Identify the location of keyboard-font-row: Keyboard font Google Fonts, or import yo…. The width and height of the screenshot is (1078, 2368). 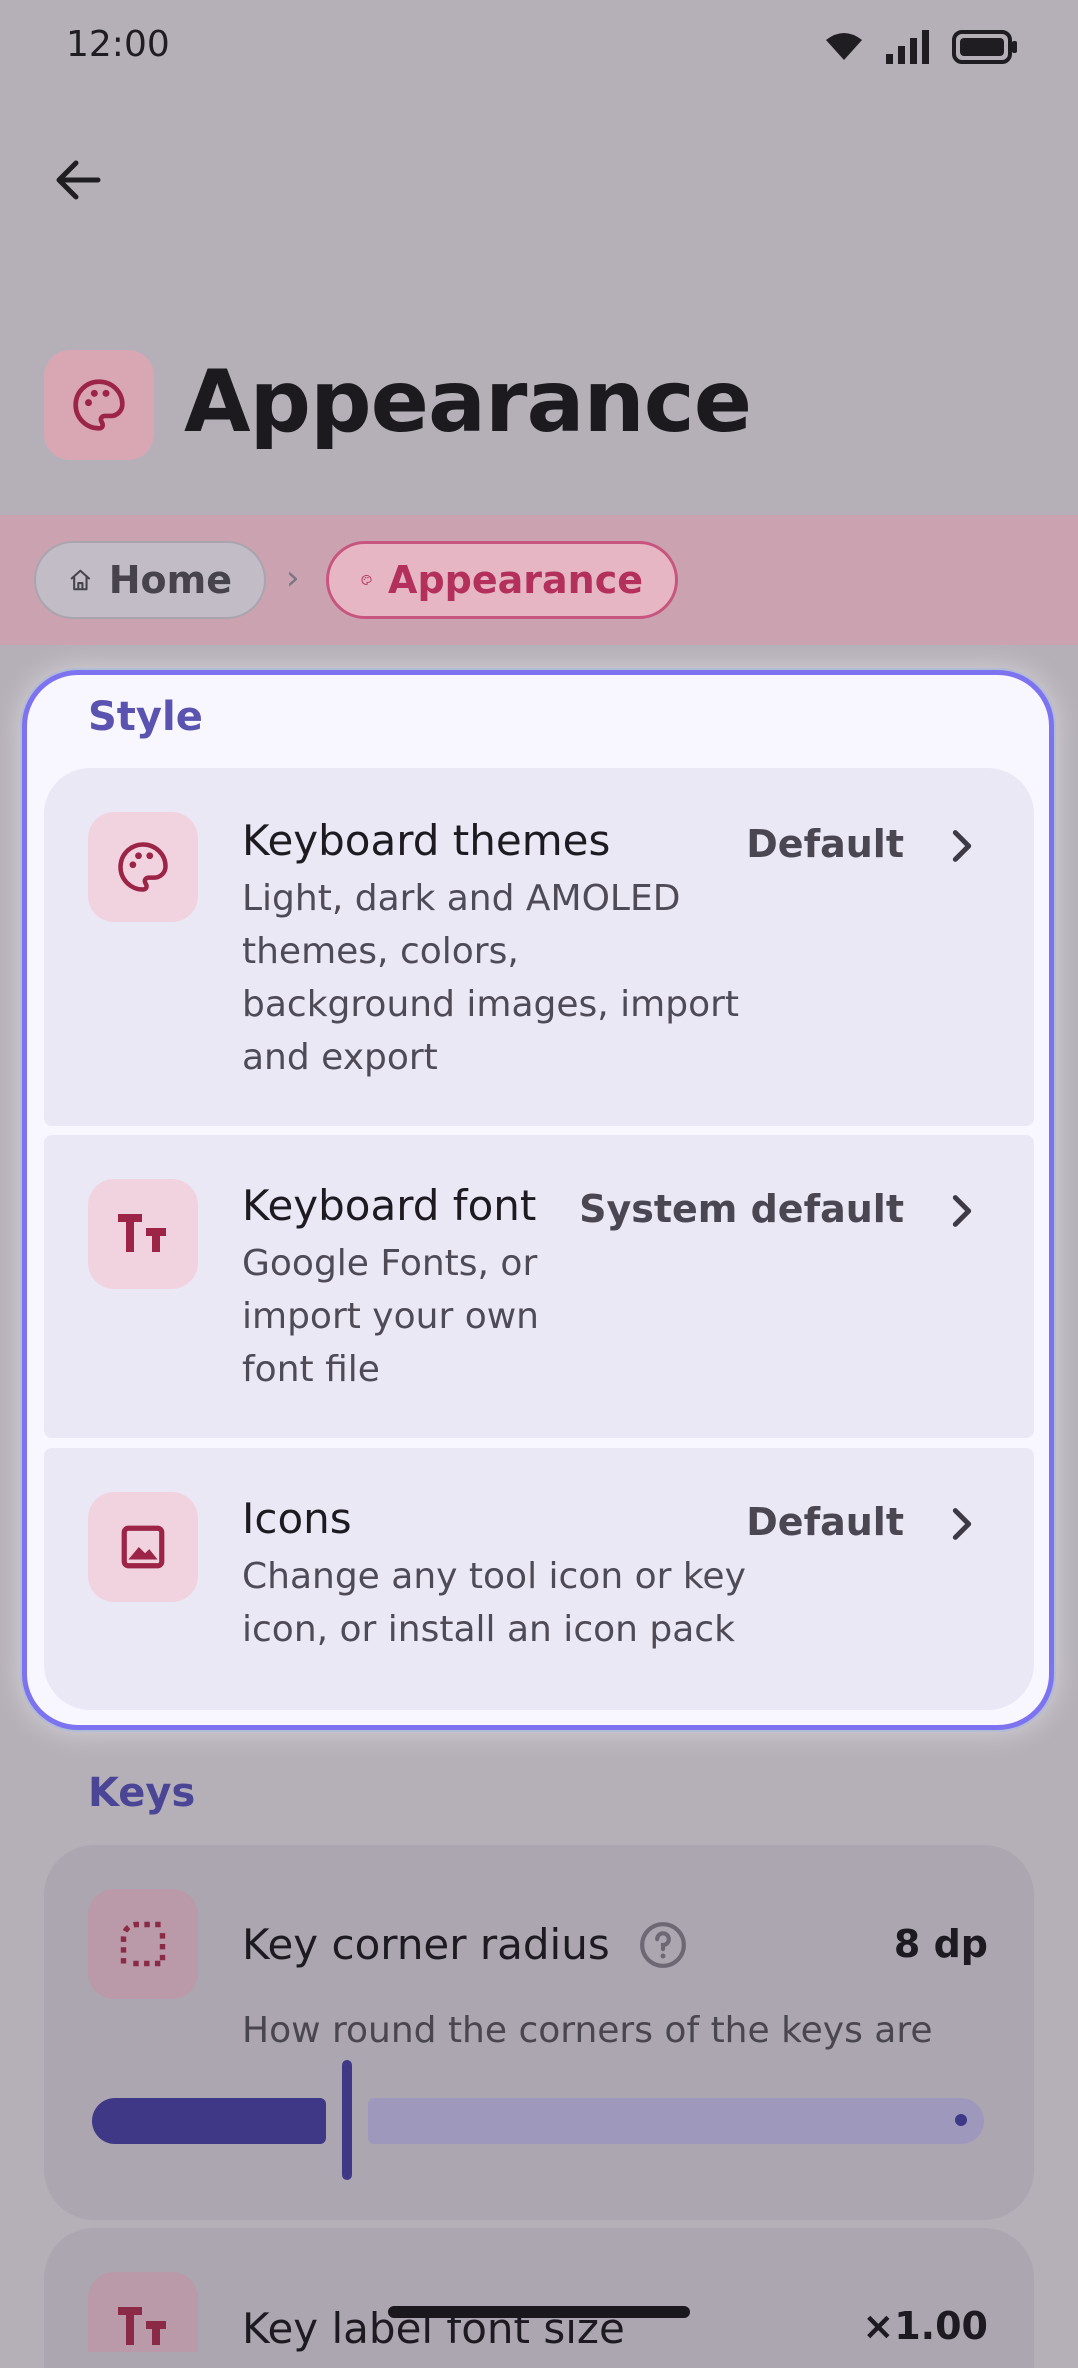
(539, 1286).